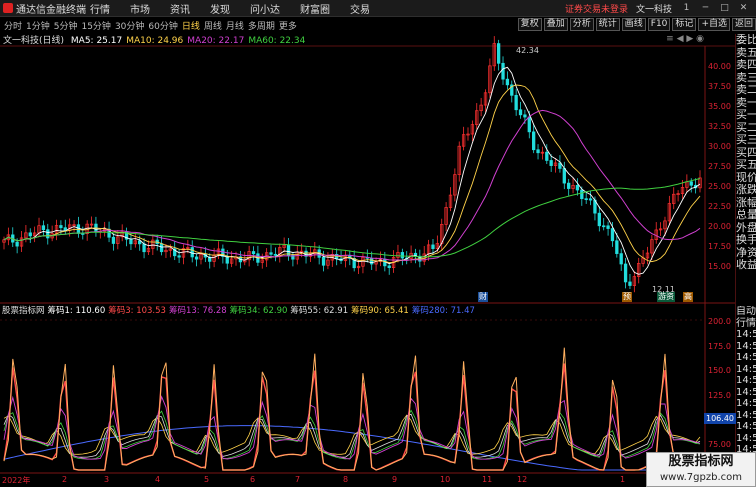 The width and height of the screenshot is (756, 487). What do you see at coordinates (65, 479) in the screenshot?
I see `date-tick-1: 2` at bounding box center [65, 479].